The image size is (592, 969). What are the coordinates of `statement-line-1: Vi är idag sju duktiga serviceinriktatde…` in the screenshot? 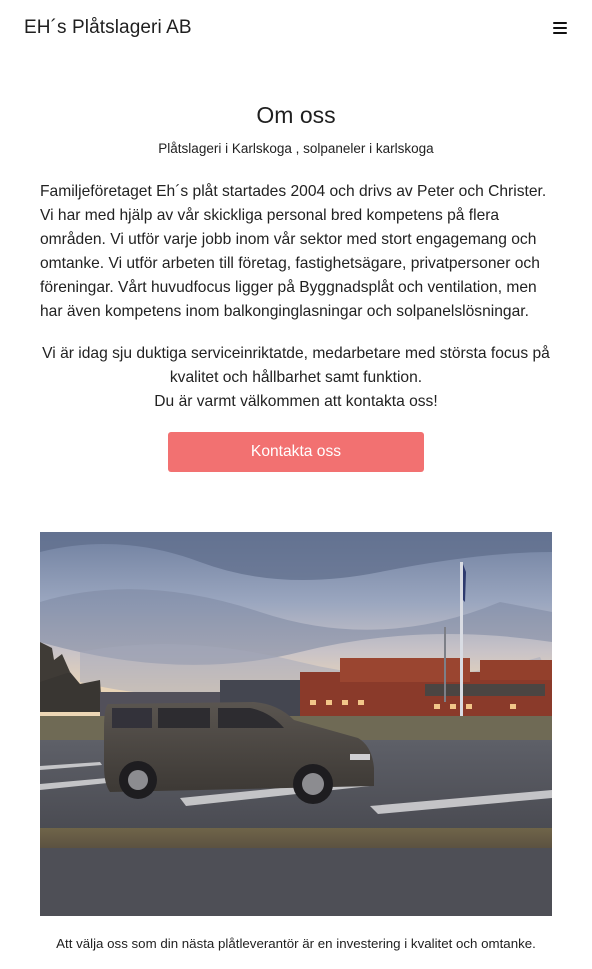 It's located at (296, 365).